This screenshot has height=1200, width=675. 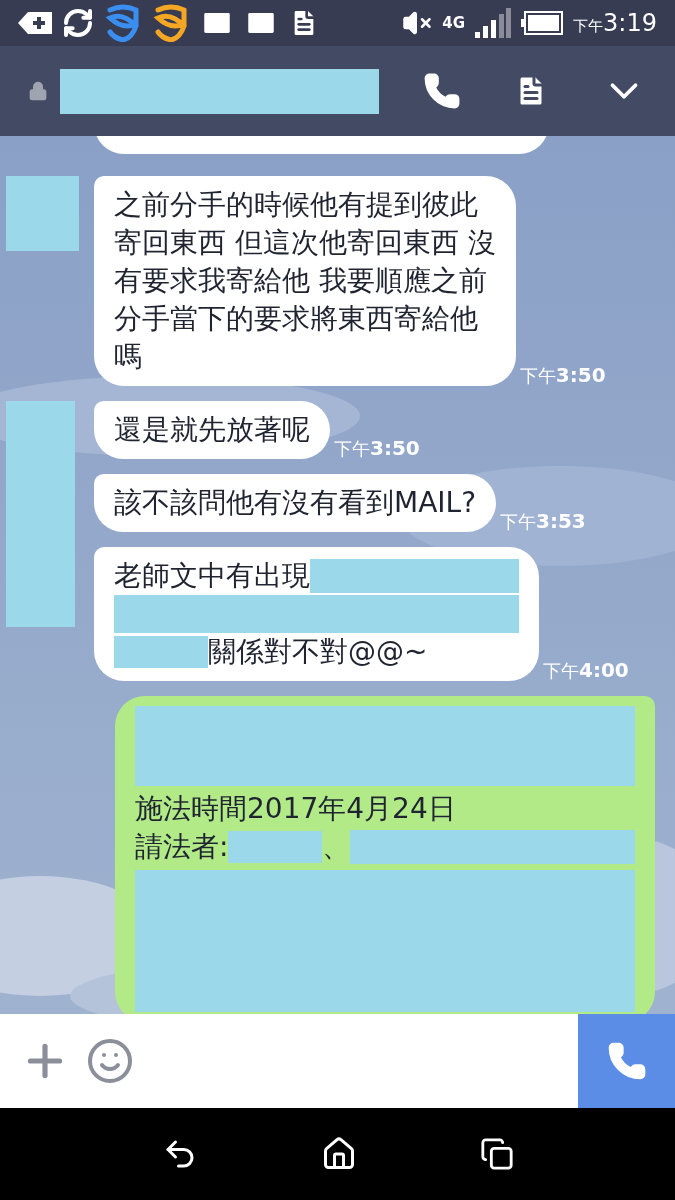 I want to click on lock-icon, so click(x=38, y=91).